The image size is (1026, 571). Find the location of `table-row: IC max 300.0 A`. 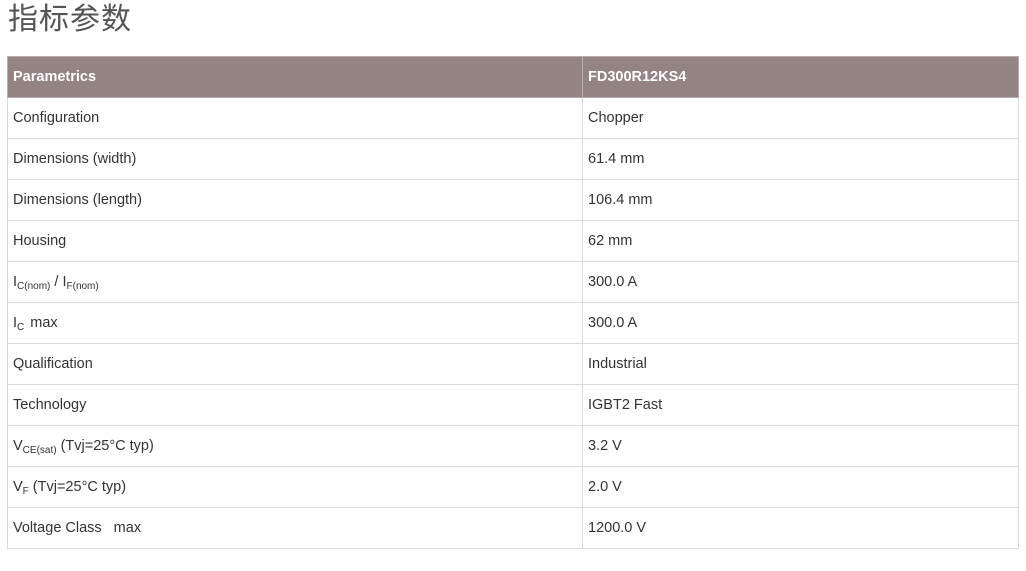

table-row: IC max 300.0 A is located at coordinates (513, 323).